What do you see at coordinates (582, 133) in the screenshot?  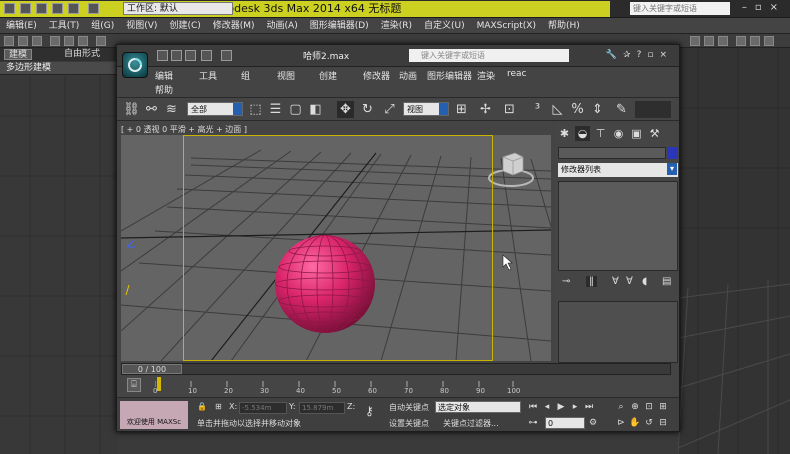 I see `modify-tab-icon: ◒` at bounding box center [582, 133].